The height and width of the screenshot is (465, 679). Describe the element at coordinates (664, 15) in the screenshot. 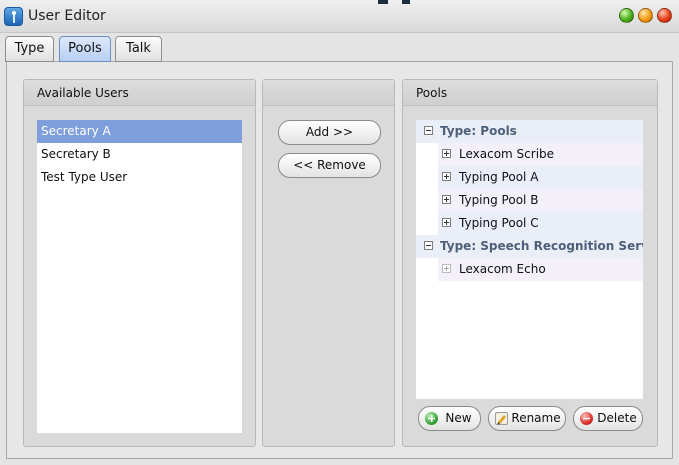

I see `close-icon` at that location.